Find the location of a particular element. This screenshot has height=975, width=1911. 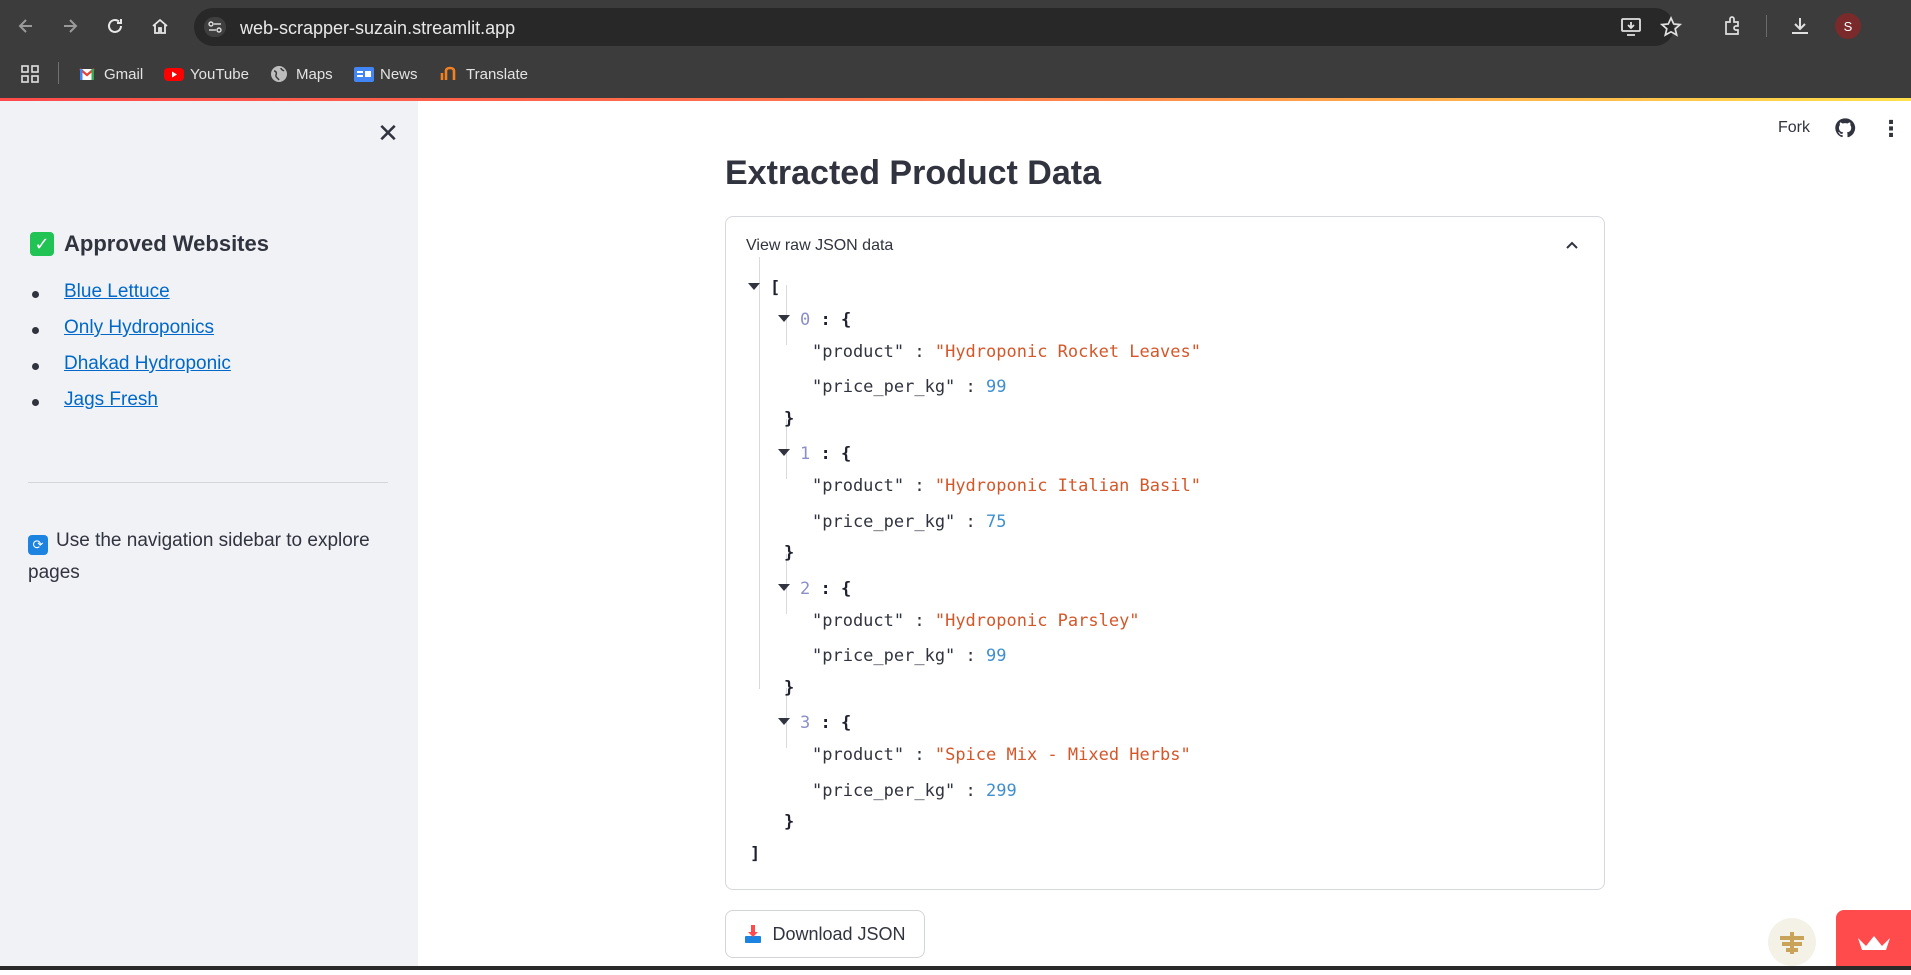

download-json-button: Download JSON is located at coordinates (825, 934).